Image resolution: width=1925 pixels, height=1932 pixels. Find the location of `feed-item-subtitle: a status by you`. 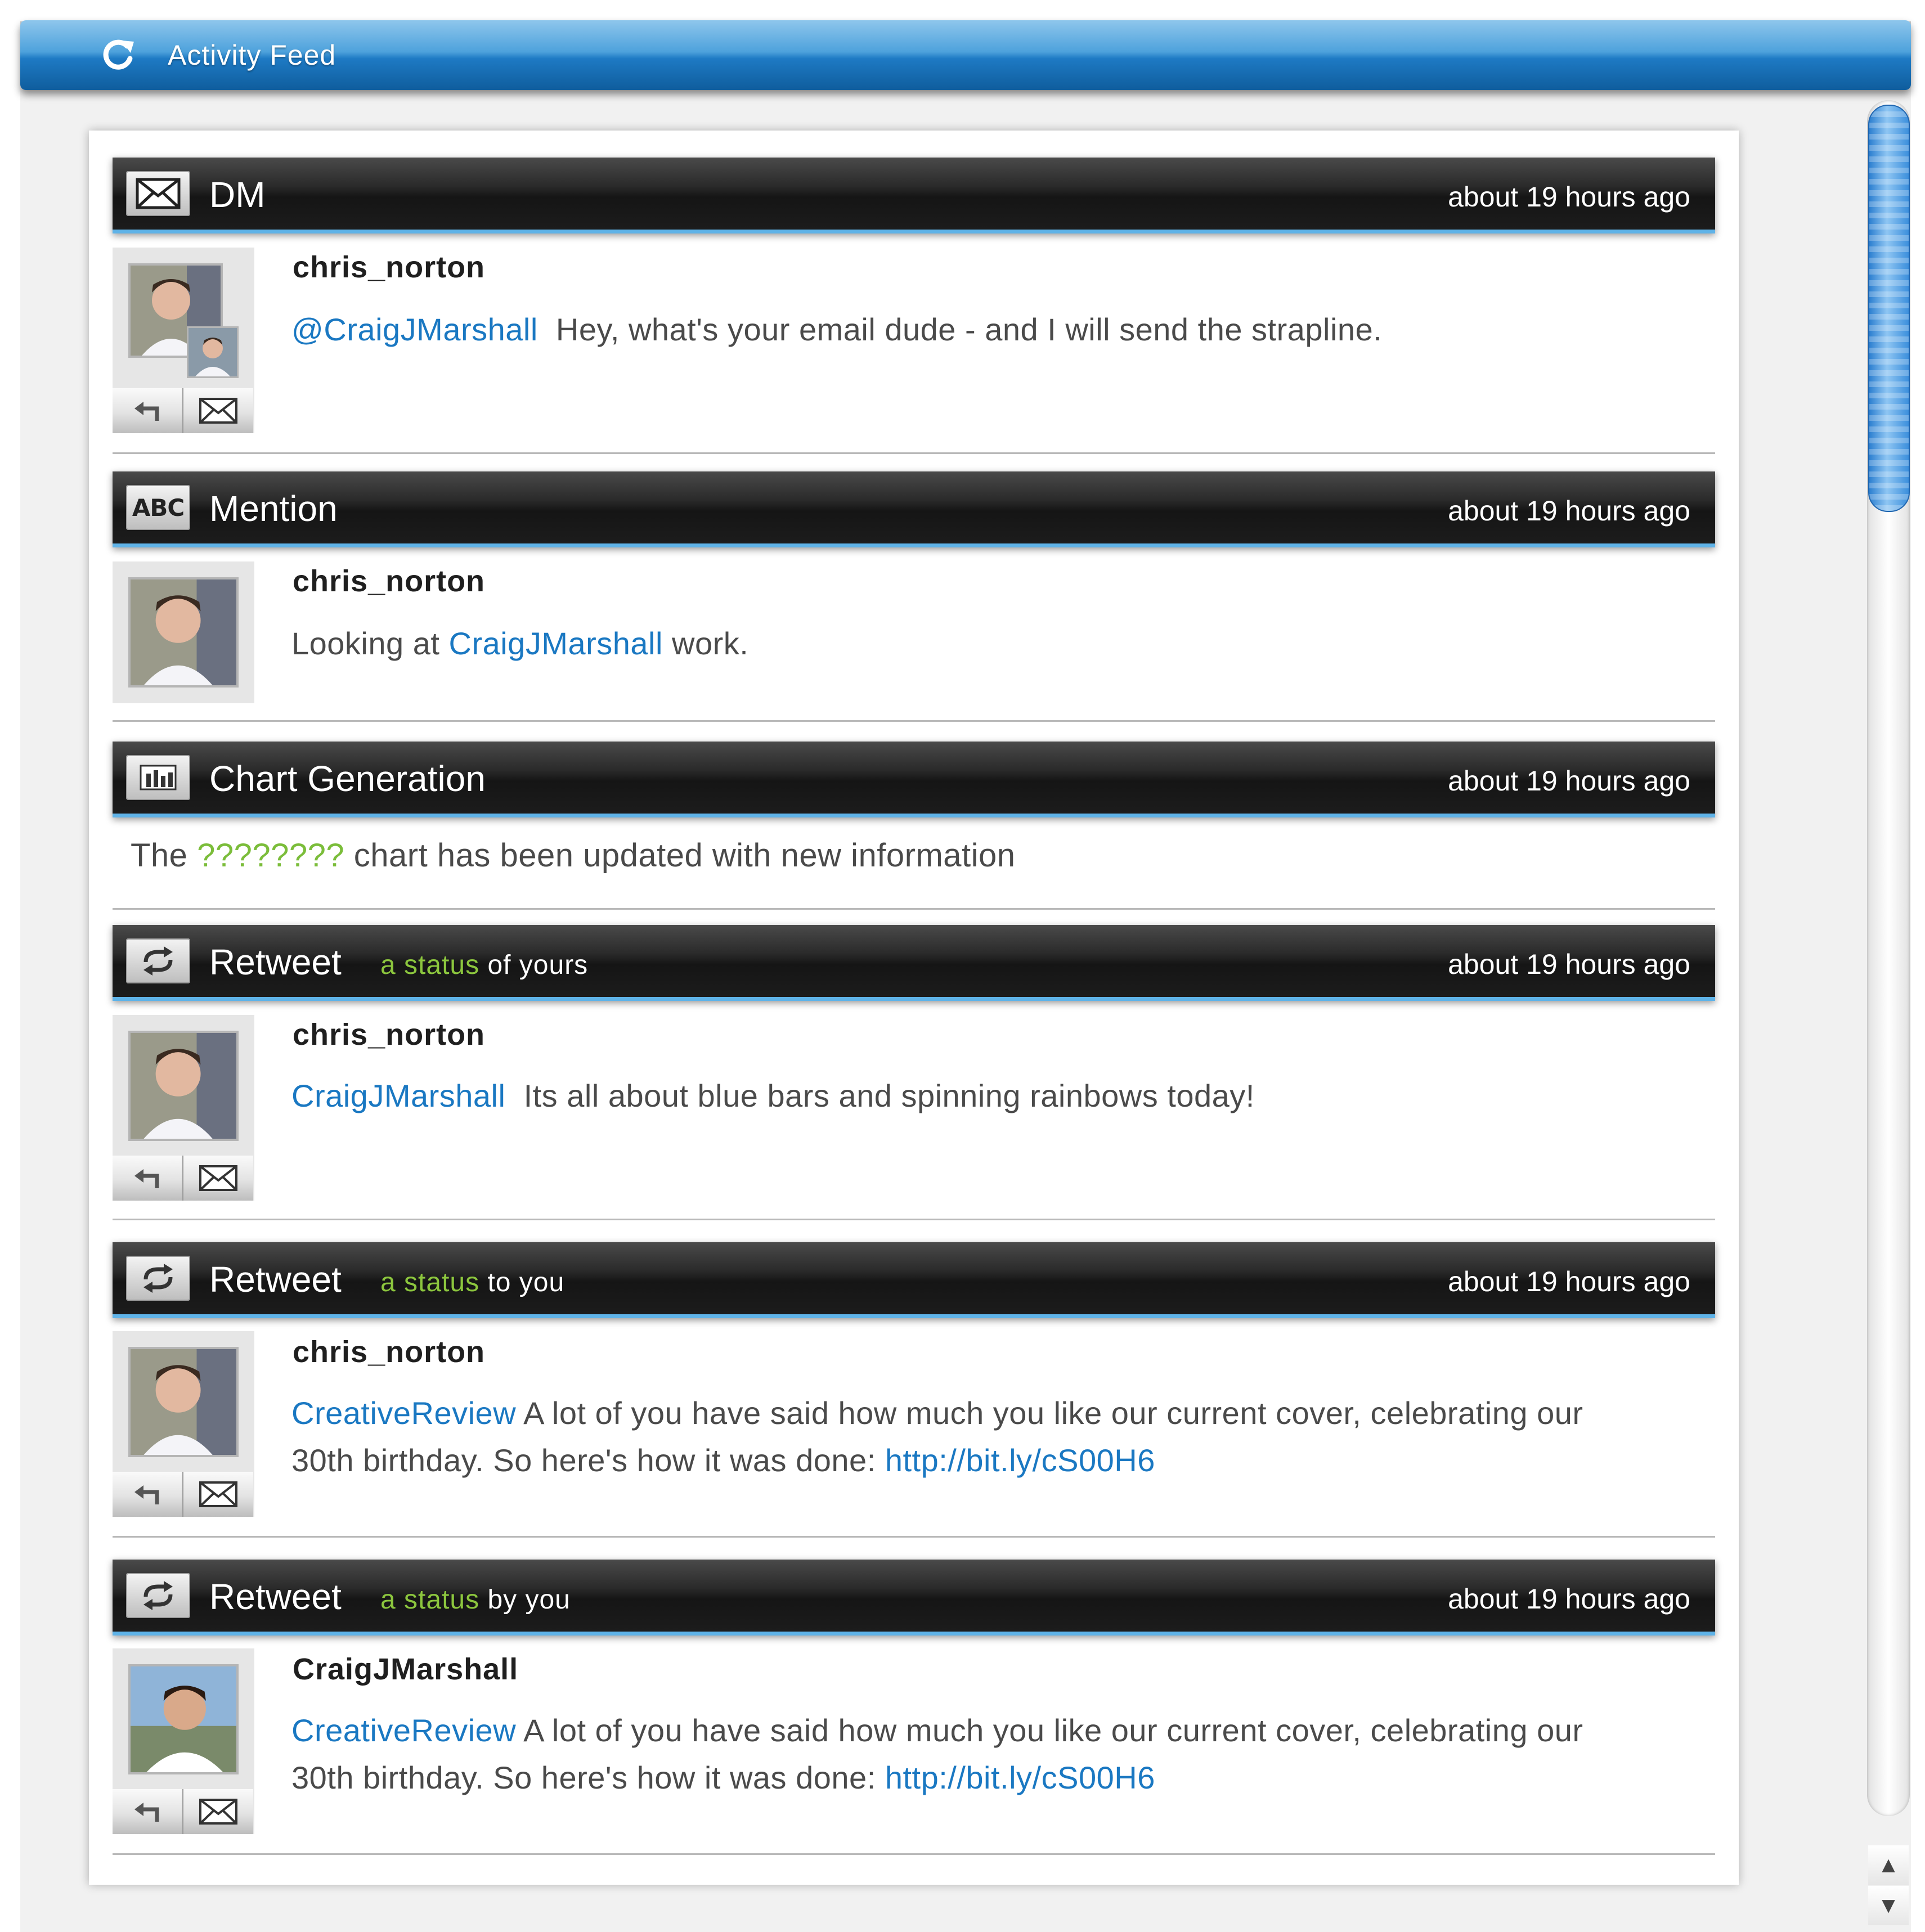

feed-item-subtitle: a status by you is located at coordinates (476, 1600).